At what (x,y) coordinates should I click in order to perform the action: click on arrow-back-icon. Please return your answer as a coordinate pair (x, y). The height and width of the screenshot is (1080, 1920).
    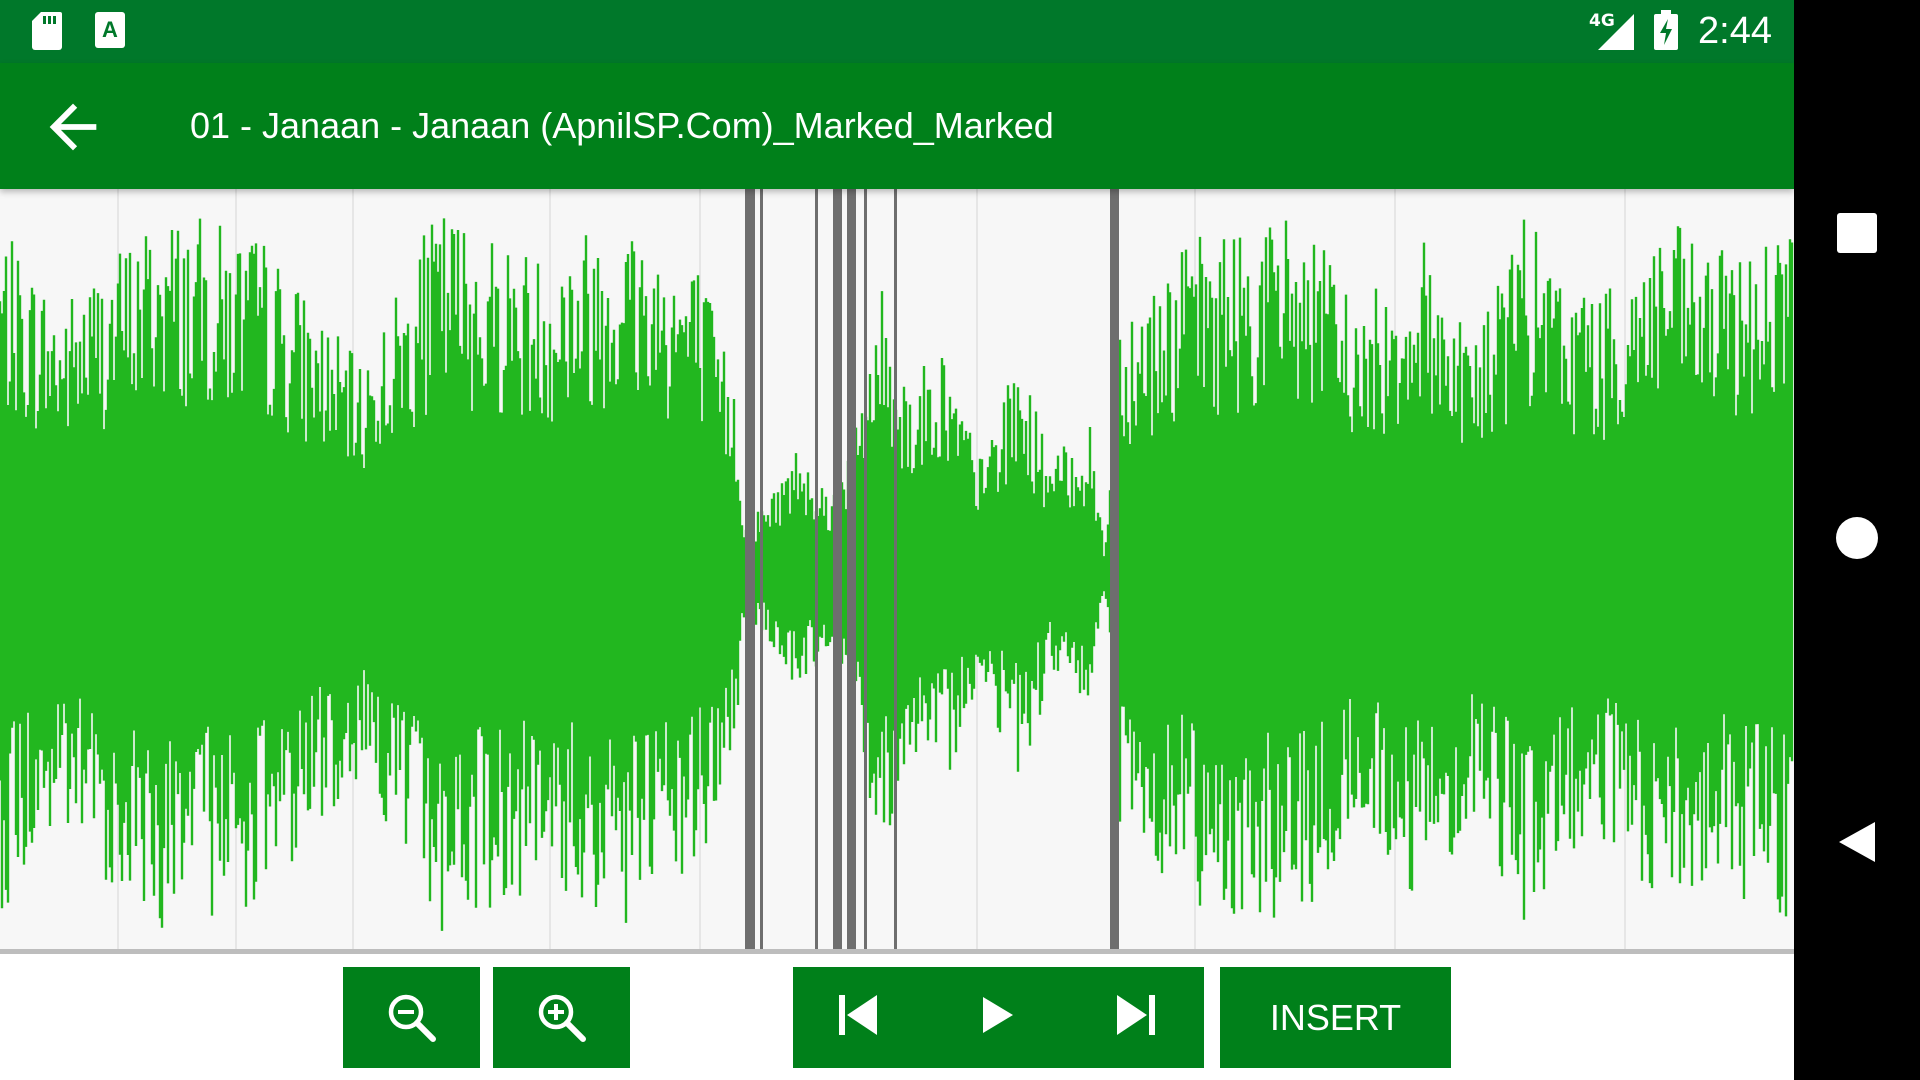
    Looking at the image, I should click on (73, 134).